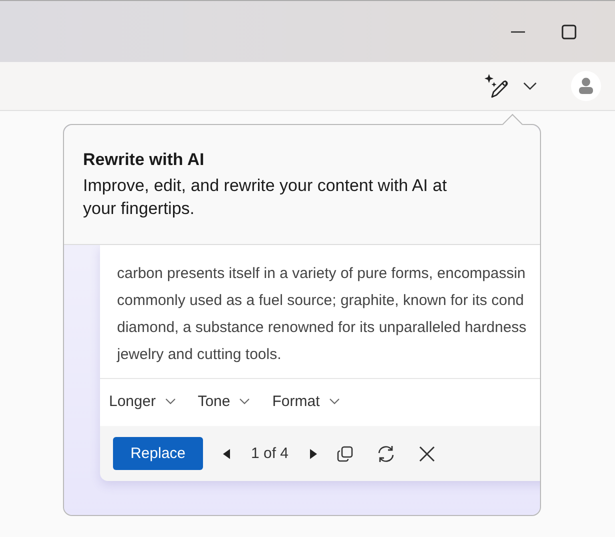 The image size is (615, 537). I want to click on option-dropdown: Longer, so click(142, 401).